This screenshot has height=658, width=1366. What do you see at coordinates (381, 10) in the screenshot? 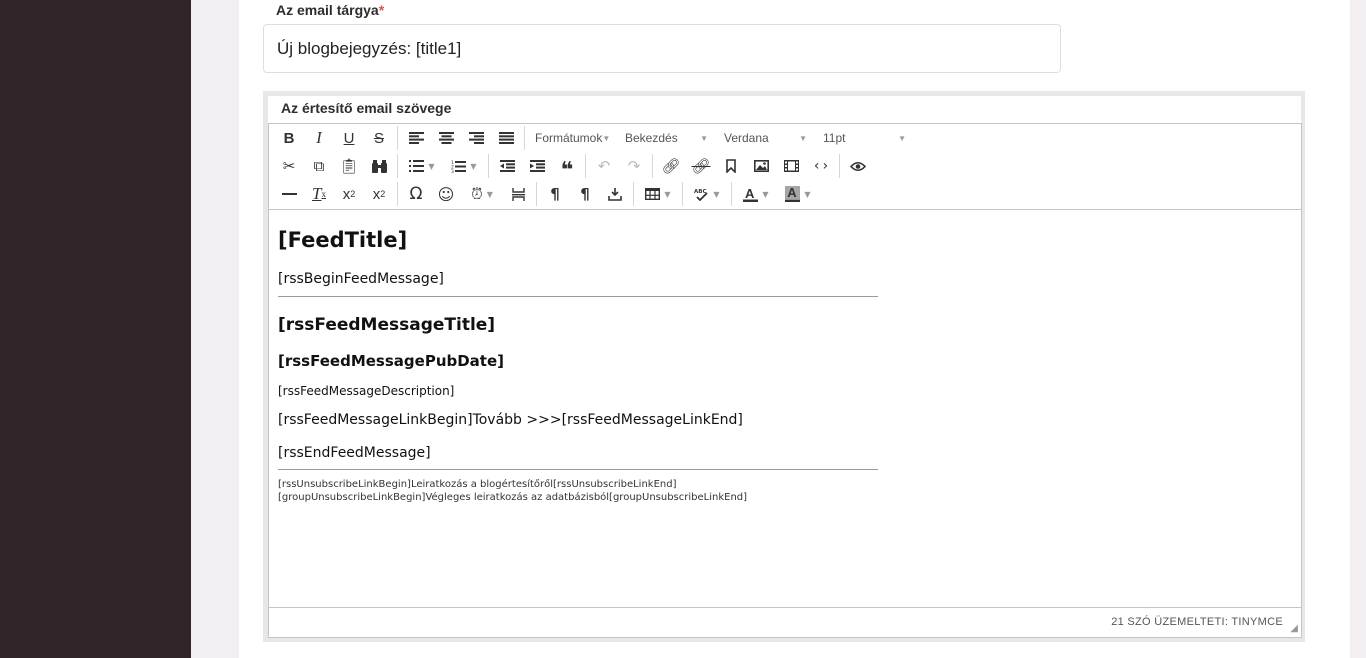
I see `required-mark: *` at bounding box center [381, 10].